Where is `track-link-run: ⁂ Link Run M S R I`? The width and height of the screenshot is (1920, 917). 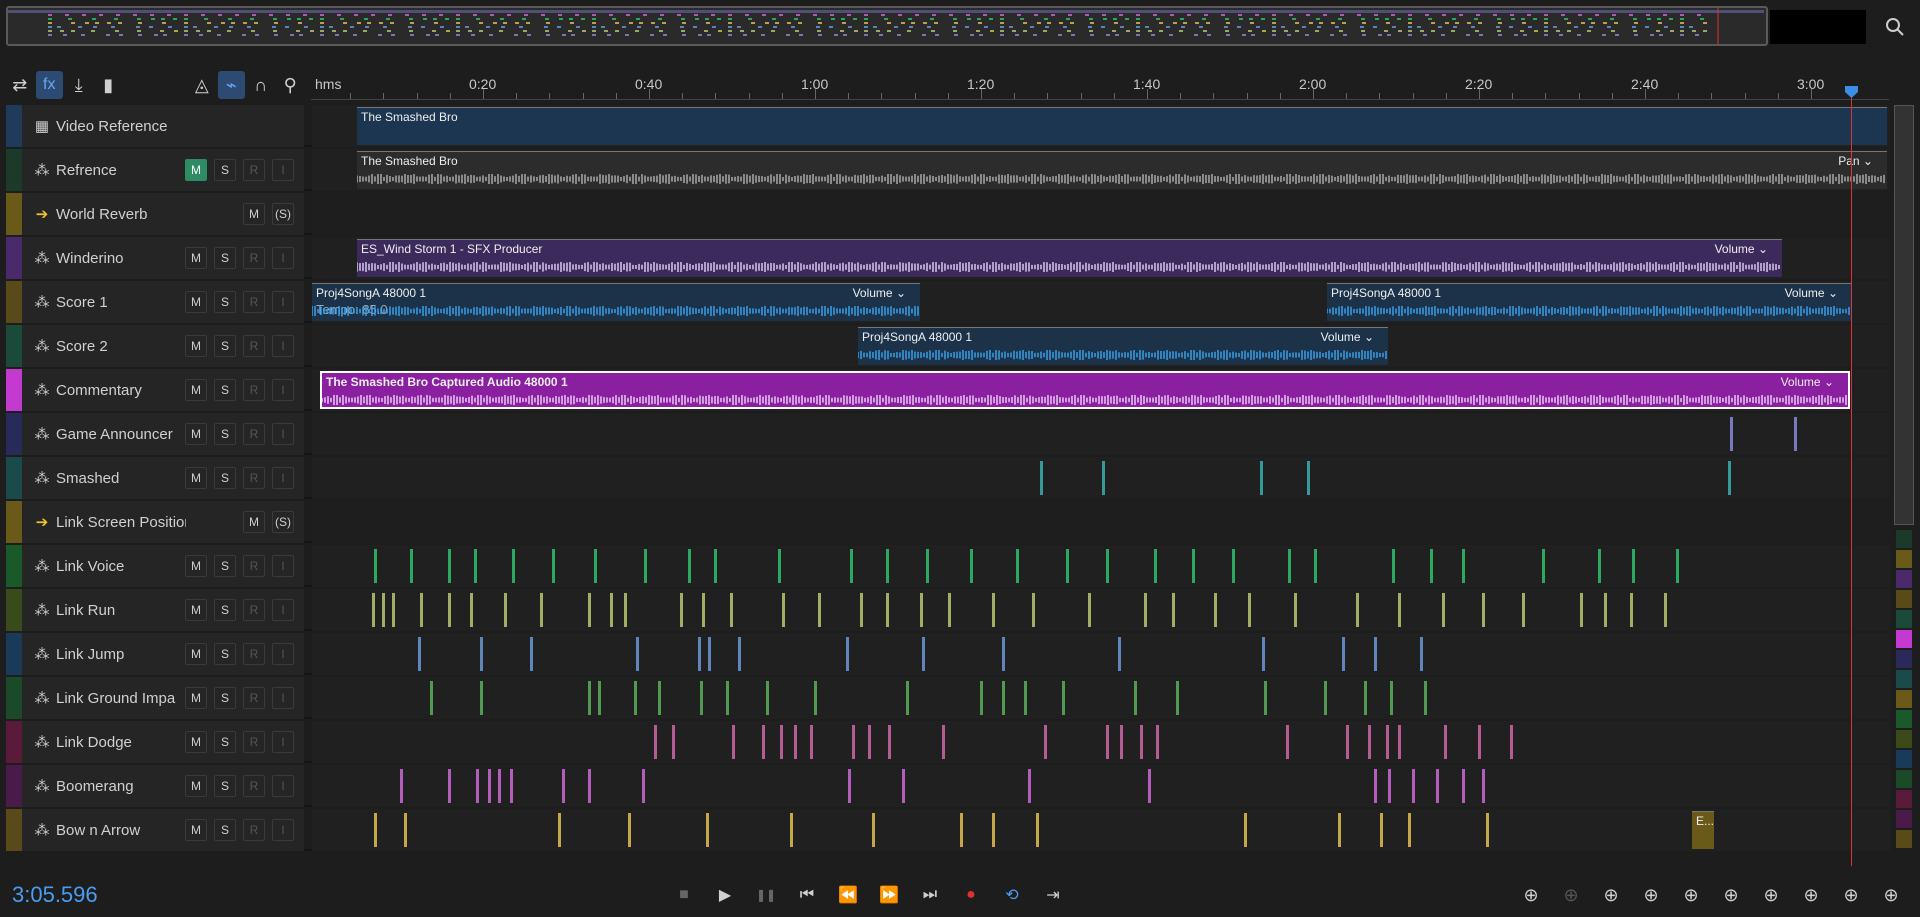 track-link-run: ⁂ Link Run M S R I is located at coordinates (948, 610).